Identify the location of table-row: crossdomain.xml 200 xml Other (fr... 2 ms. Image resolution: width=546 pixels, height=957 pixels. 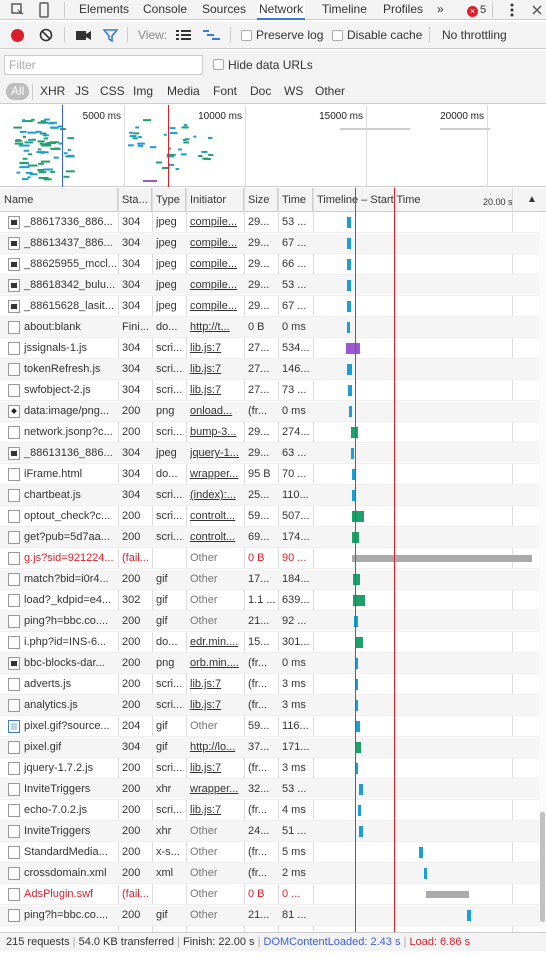
(270, 873).